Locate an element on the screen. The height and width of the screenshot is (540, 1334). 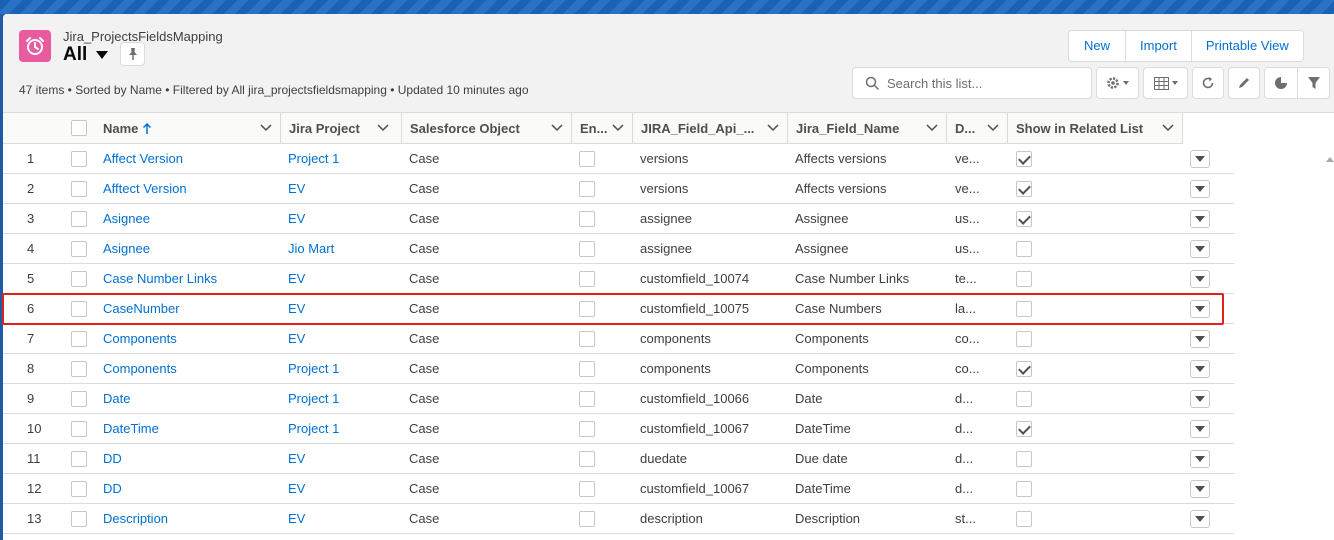
new-button: New is located at coordinates (1097, 46).